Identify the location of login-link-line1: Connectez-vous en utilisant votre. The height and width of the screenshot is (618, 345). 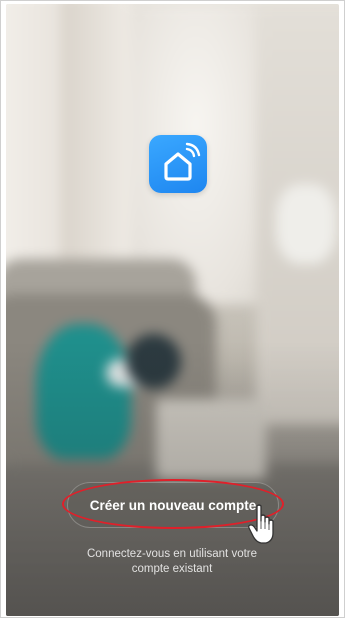
(172, 554).